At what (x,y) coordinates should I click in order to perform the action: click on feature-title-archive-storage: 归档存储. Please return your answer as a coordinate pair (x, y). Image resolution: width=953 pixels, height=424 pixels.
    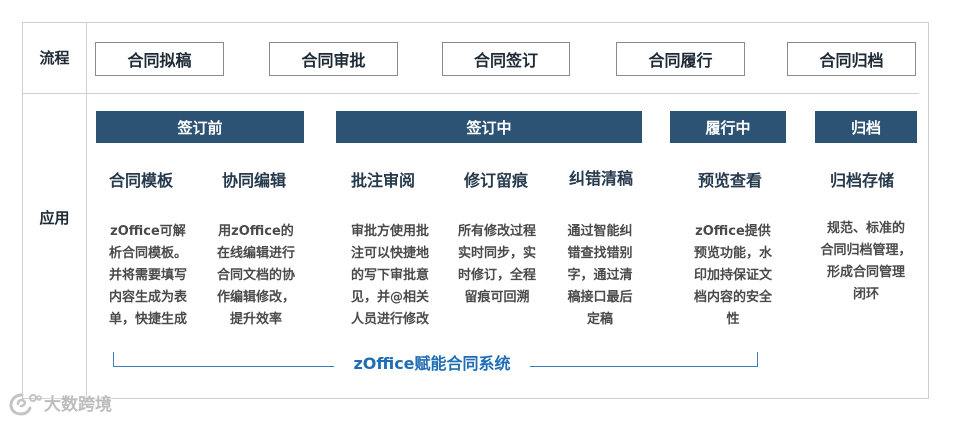
    Looking at the image, I should click on (861, 180).